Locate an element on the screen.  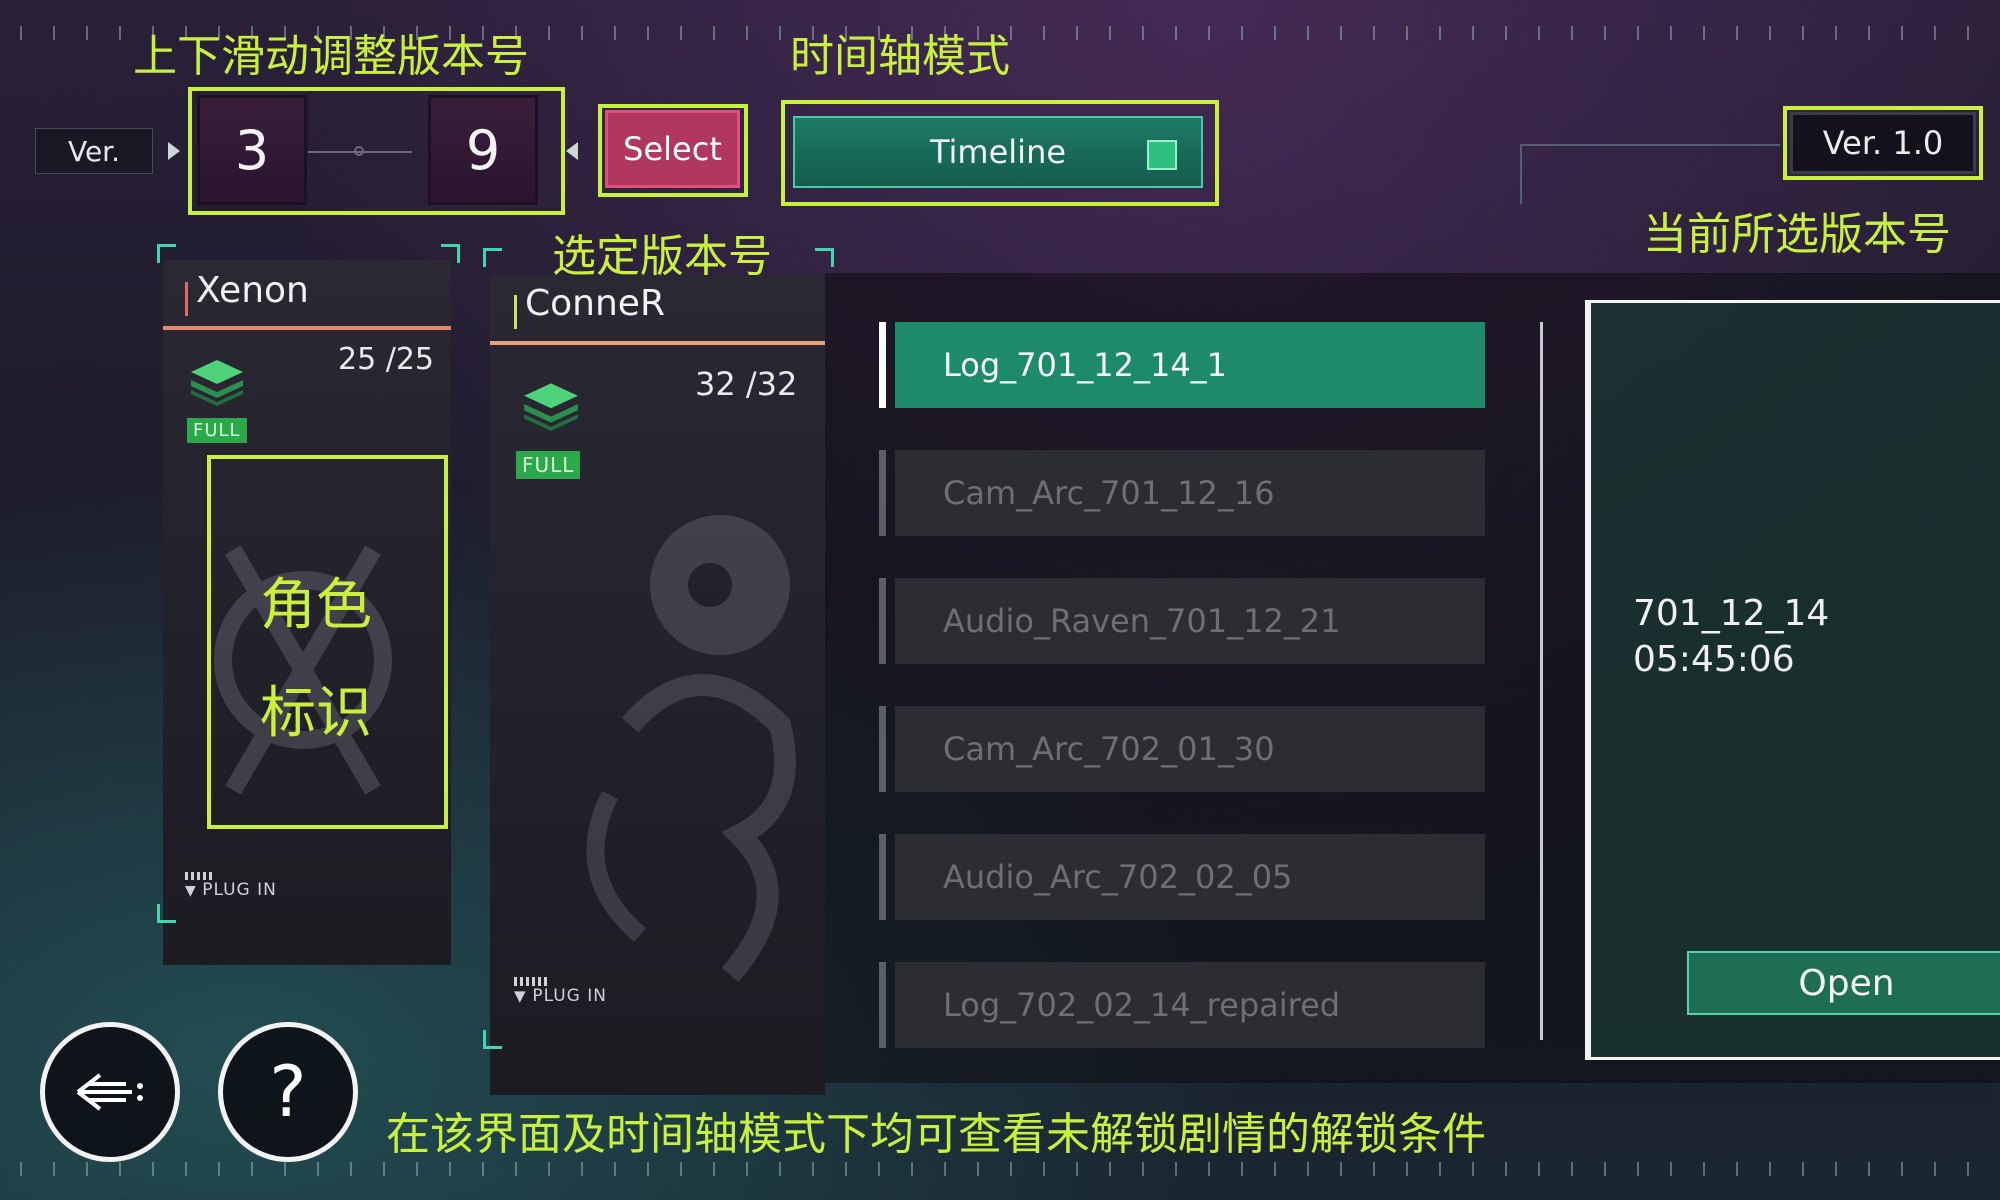
log-item-label: Log_702_02_14_repaired is located at coordinates (1142, 1005).